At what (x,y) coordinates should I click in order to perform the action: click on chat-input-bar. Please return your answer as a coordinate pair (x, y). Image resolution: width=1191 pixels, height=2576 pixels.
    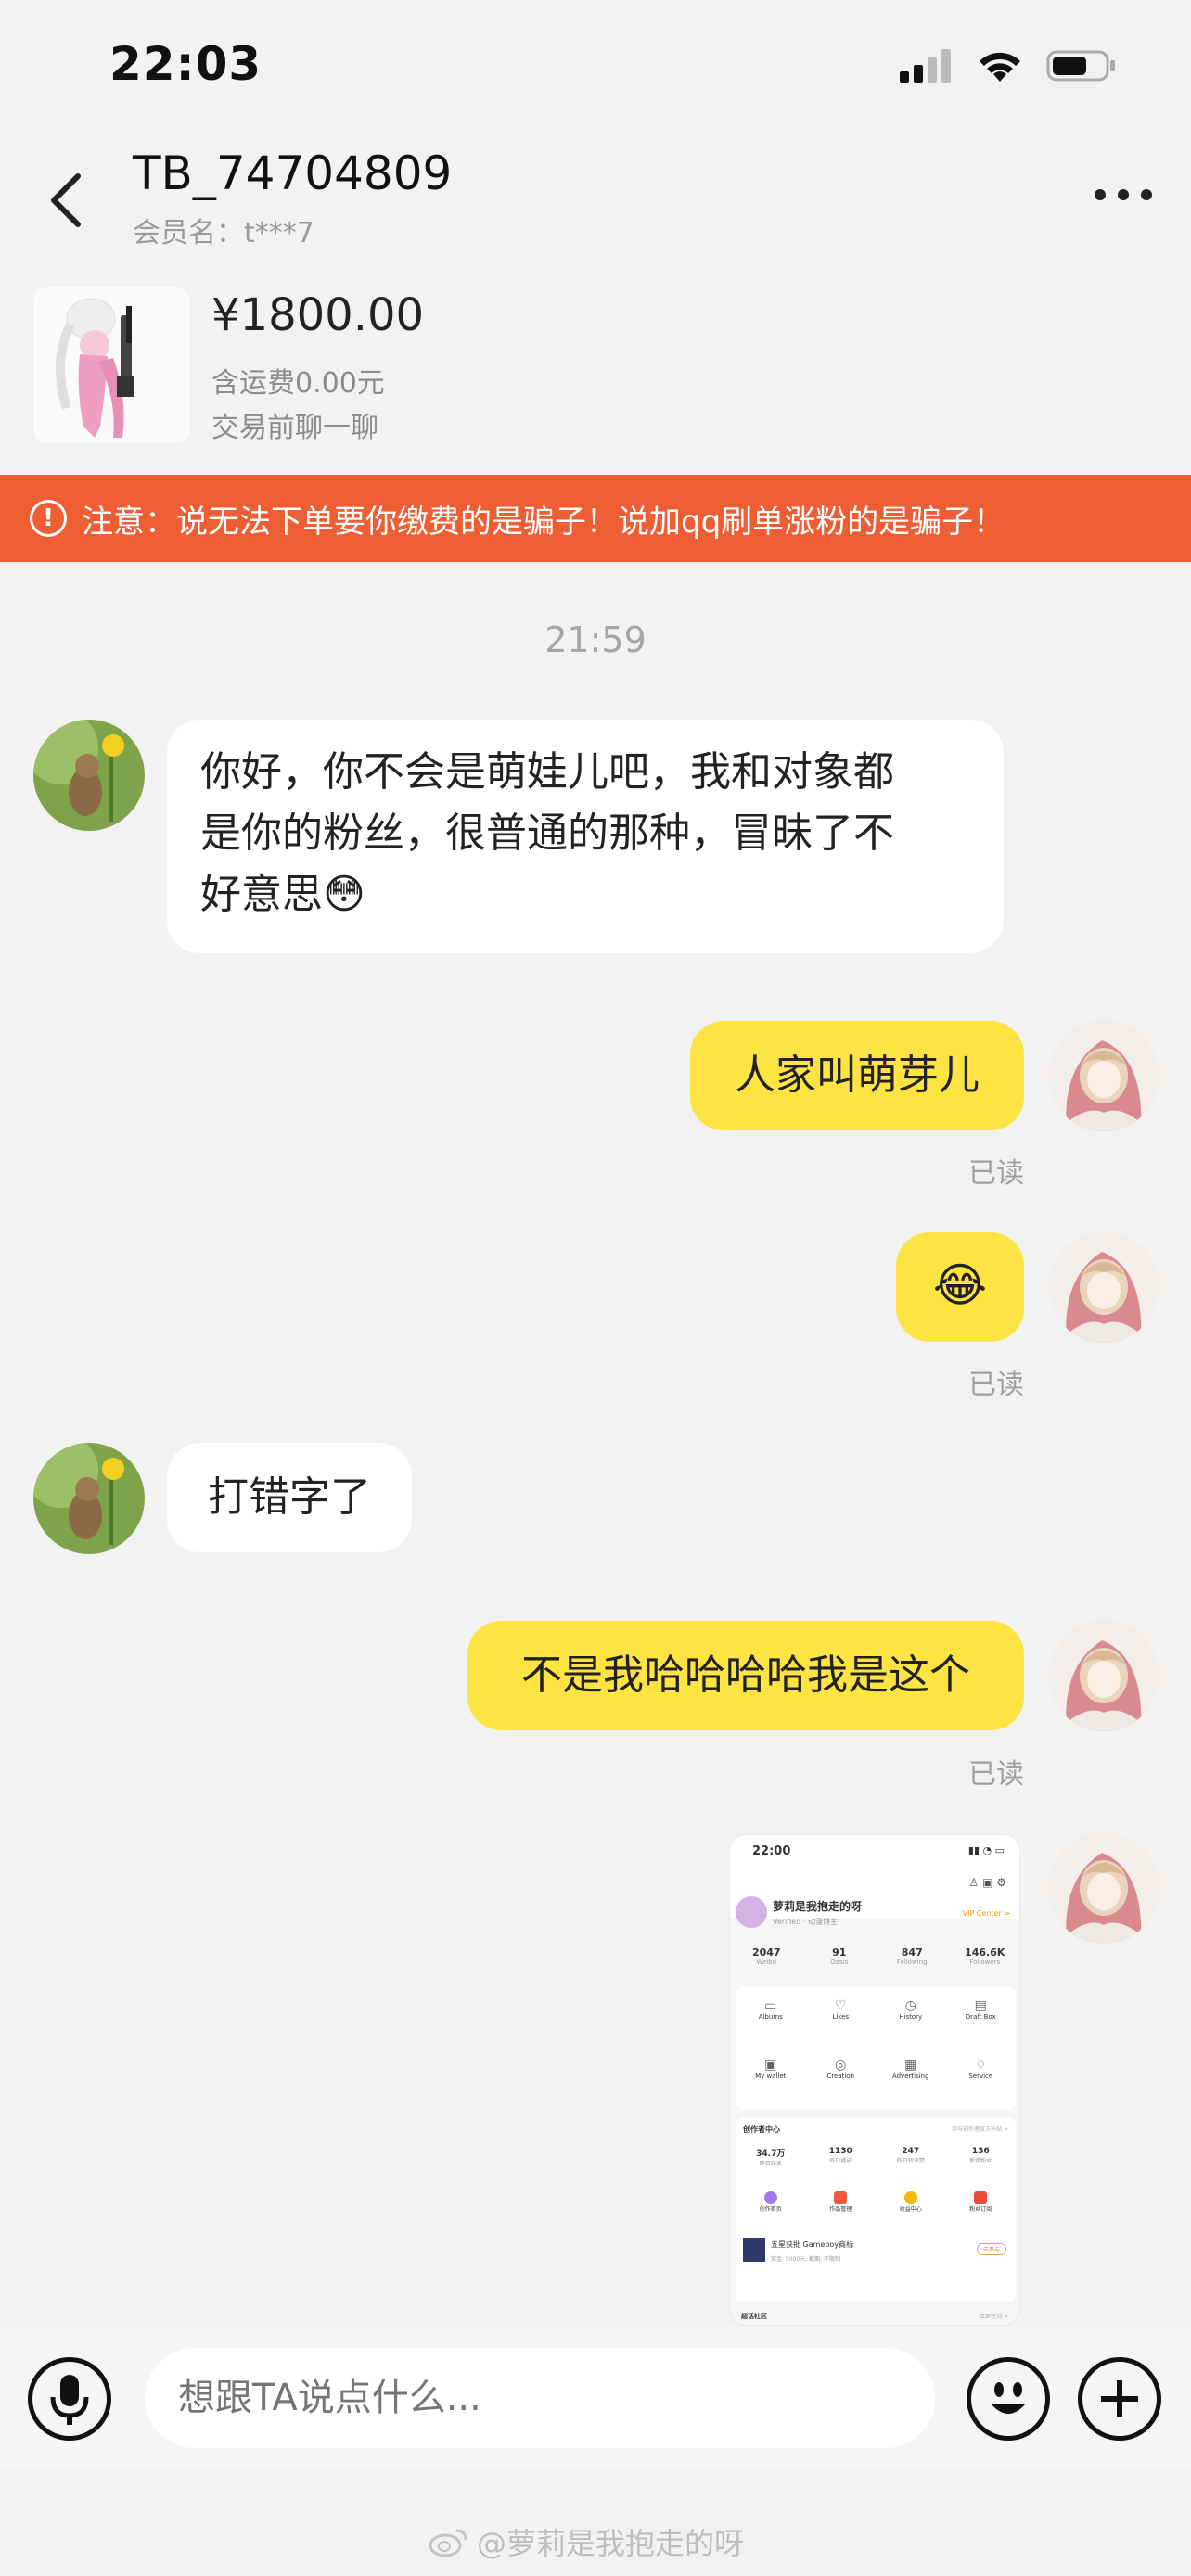
    Looking at the image, I should click on (595, 2397).